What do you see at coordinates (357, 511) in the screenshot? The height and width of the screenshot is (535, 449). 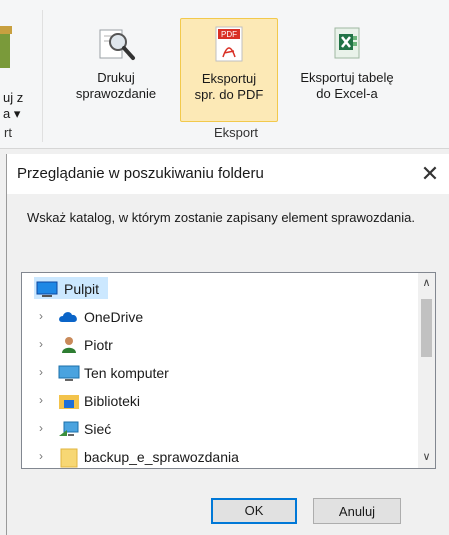 I see `cancel-button: Anuluj` at bounding box center [357, 511].